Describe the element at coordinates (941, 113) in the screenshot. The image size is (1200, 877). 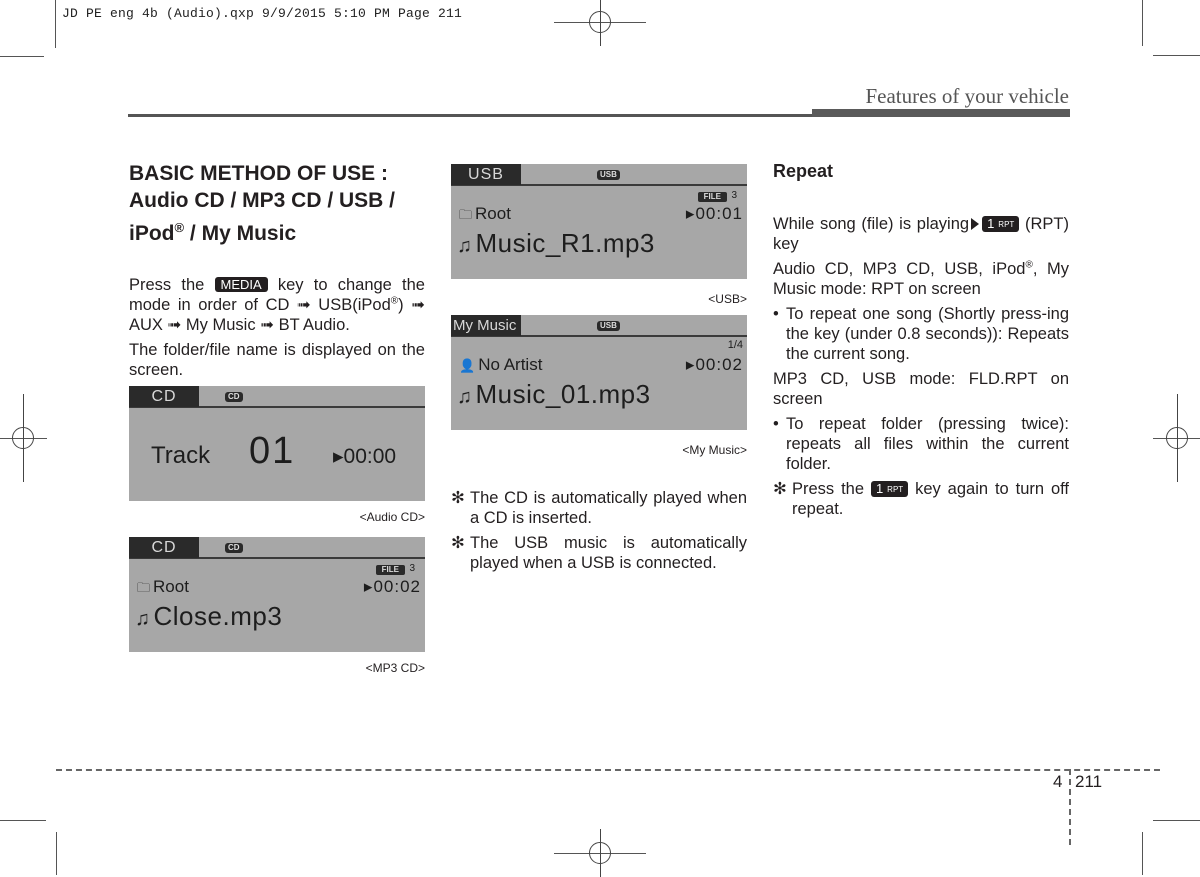
I see `header-rule-bar` at that location.